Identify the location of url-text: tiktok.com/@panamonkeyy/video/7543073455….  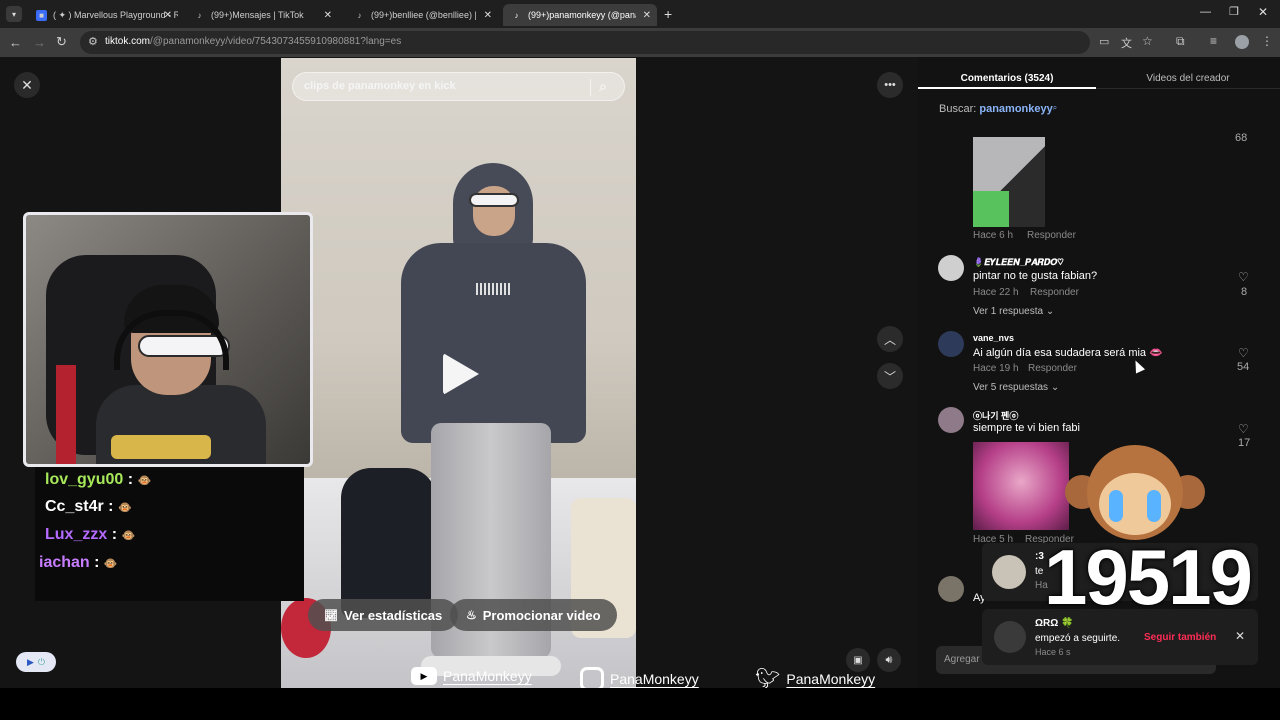
(253, 41).